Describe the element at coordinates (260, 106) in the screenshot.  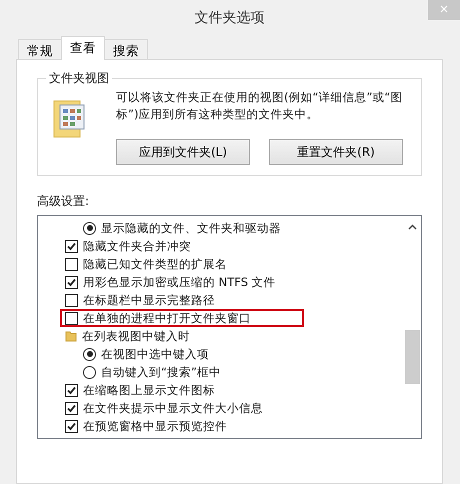
I see `description-text: 可以将该文件夹正在使用的视图(例如“详细信息”或“图标”)应用到所有这种类型的文件夹中。` at that location.